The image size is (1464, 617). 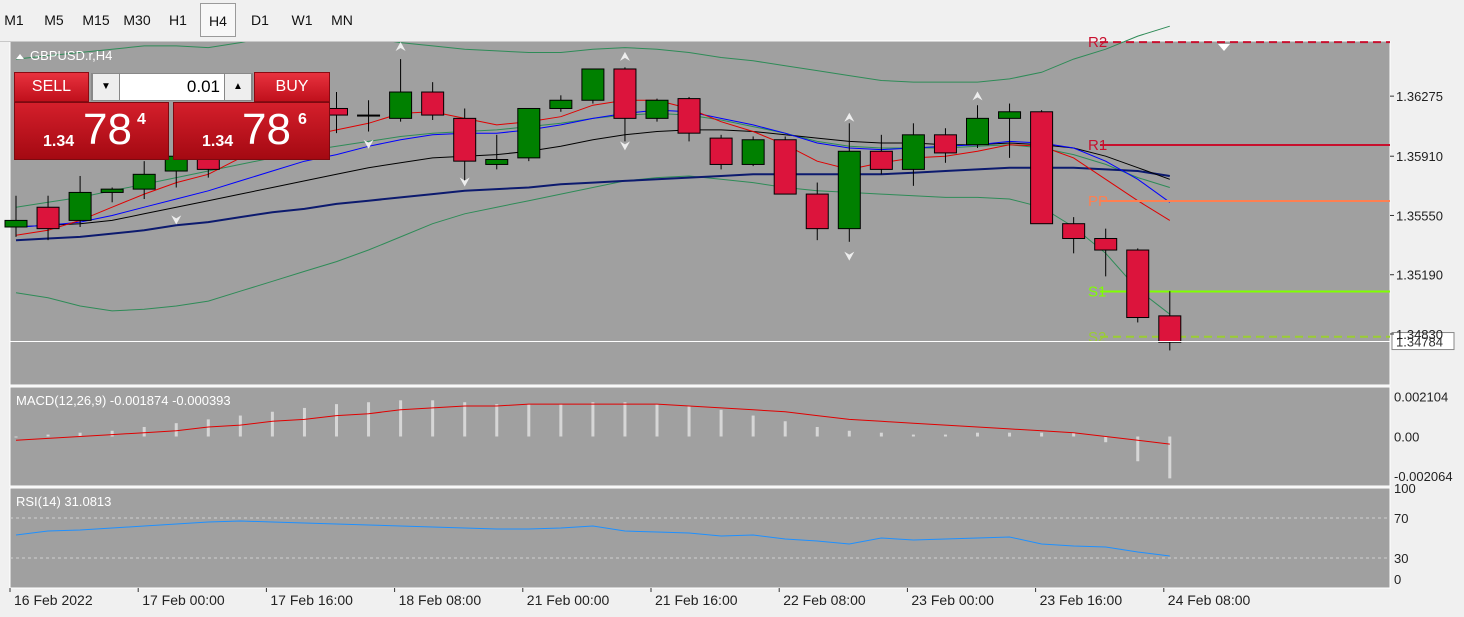 What do you see at coordinates (1097, 42) in the screenshot?
I see `pivot-label-r2: R2` at bounding box center [1097, 42].